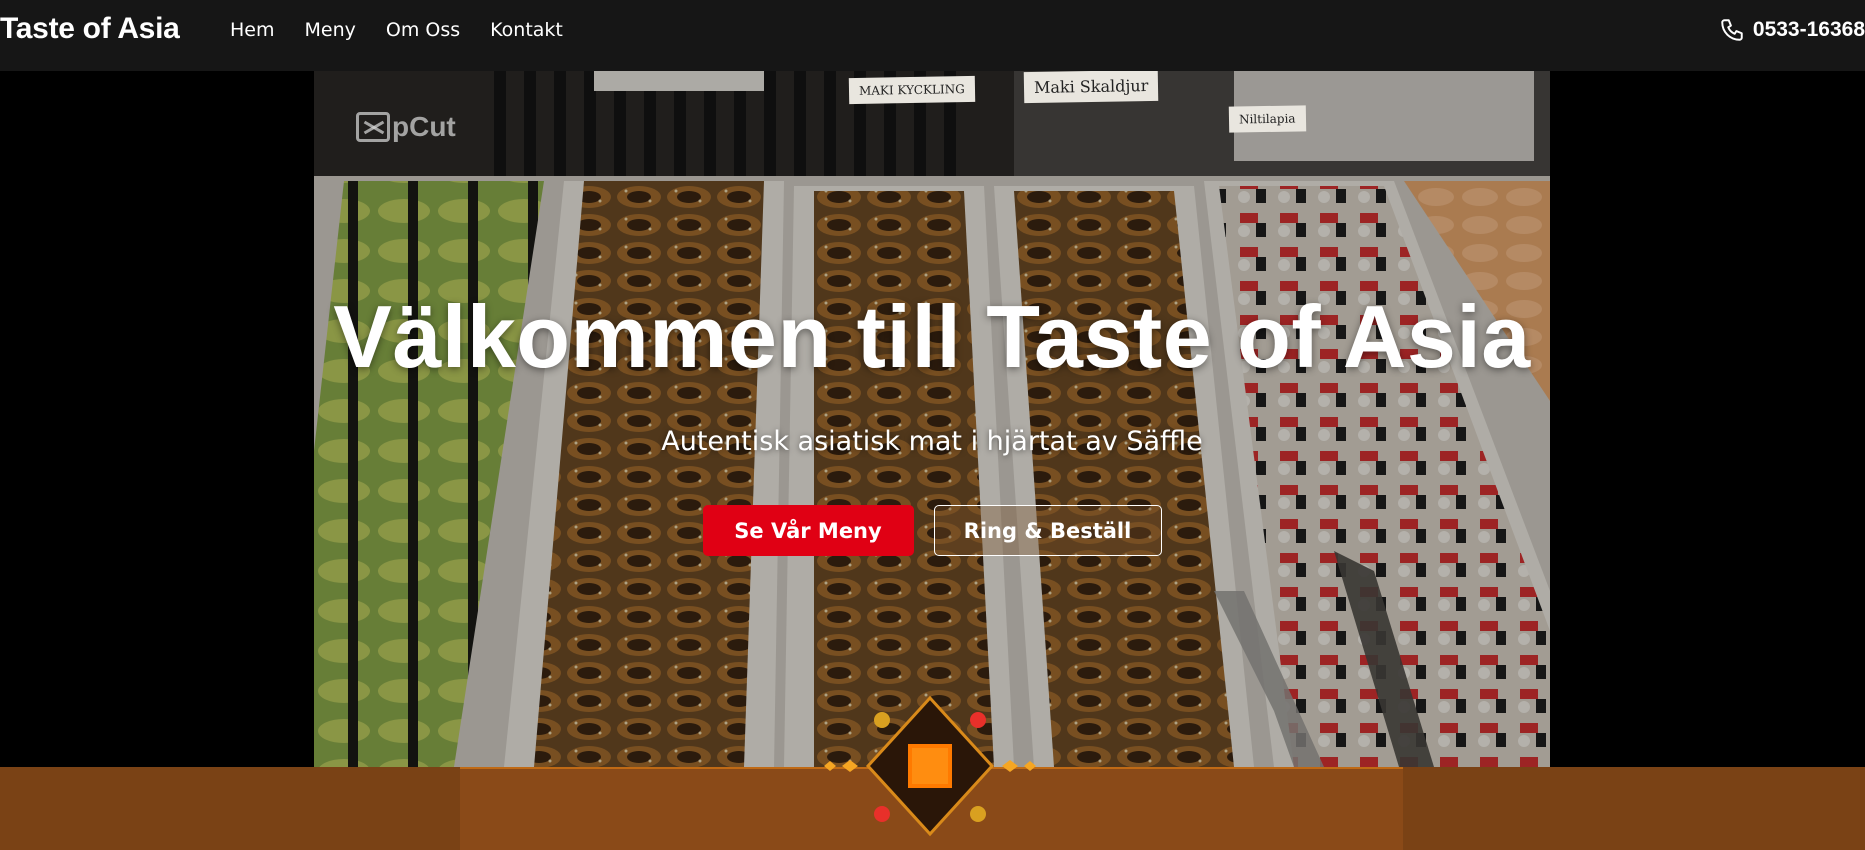 The image size is (1865, 850). Describe the element at coordinates (373, 127) in the screenshot. I see `capcut-icon` at that location.